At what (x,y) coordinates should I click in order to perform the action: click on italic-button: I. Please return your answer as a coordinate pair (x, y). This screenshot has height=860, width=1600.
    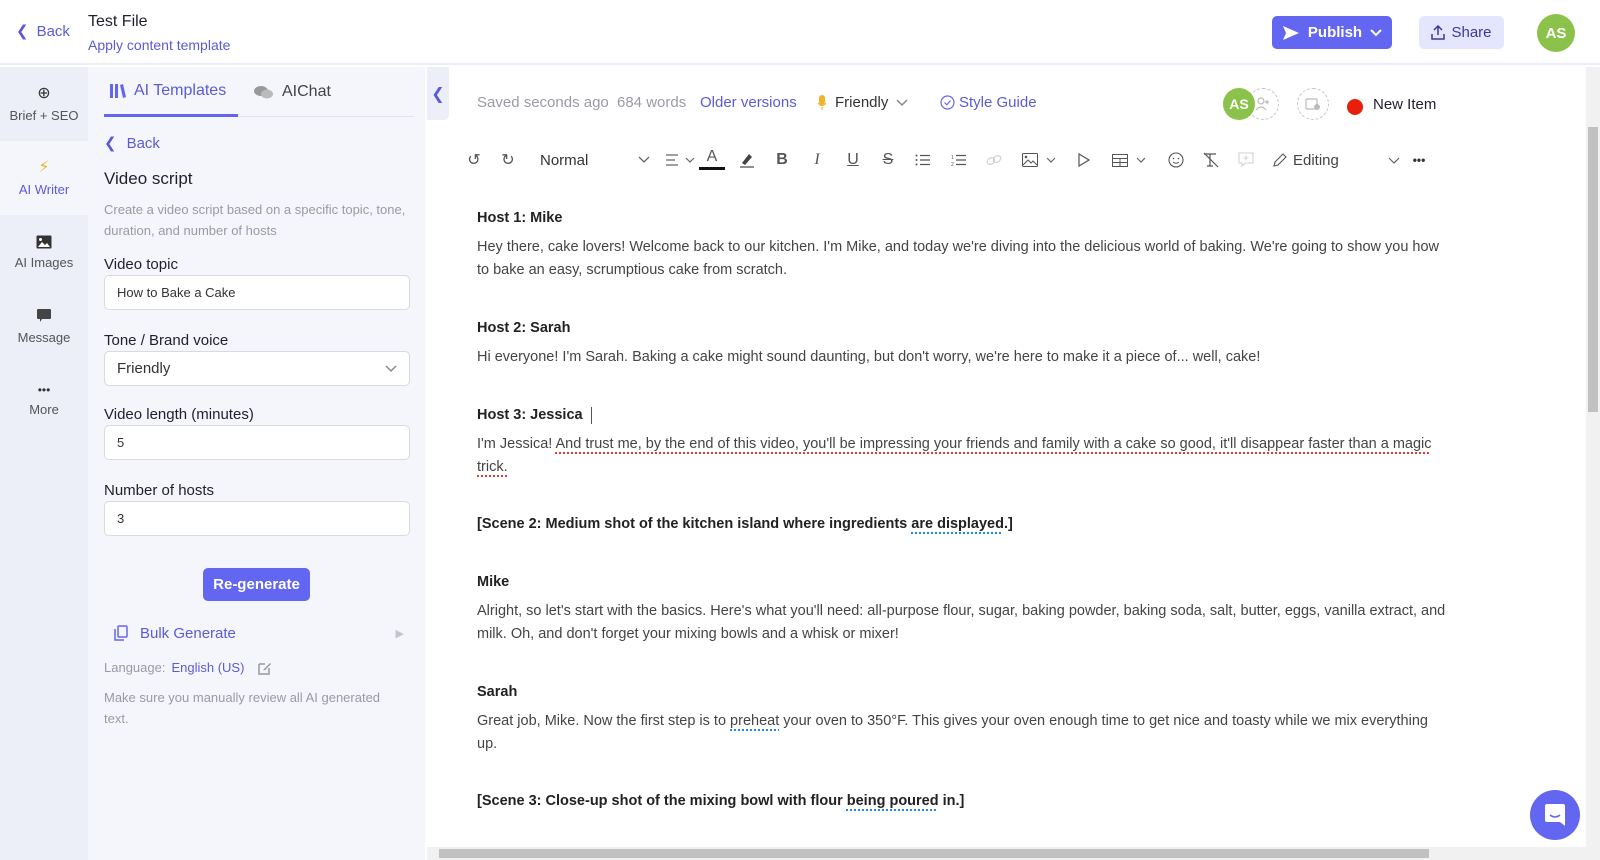
    Looking at the image, I should click on (817, 160).